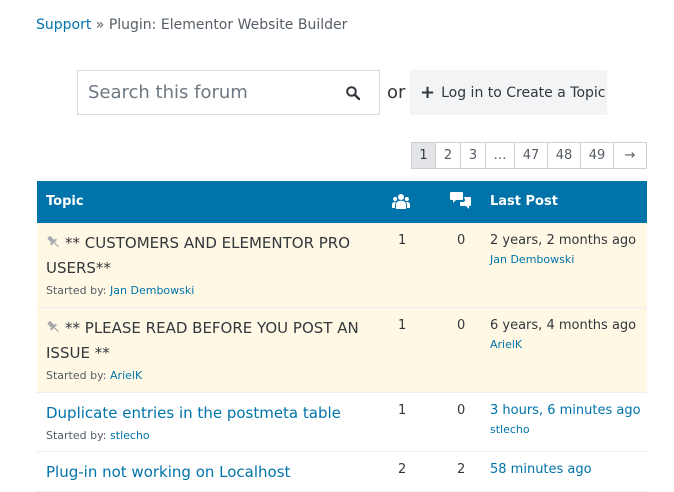 This screenshot has height=492, width=674. Describe the element at coordinates (428, 92) in the screenshot. I see `plus-icon: +` at that location.